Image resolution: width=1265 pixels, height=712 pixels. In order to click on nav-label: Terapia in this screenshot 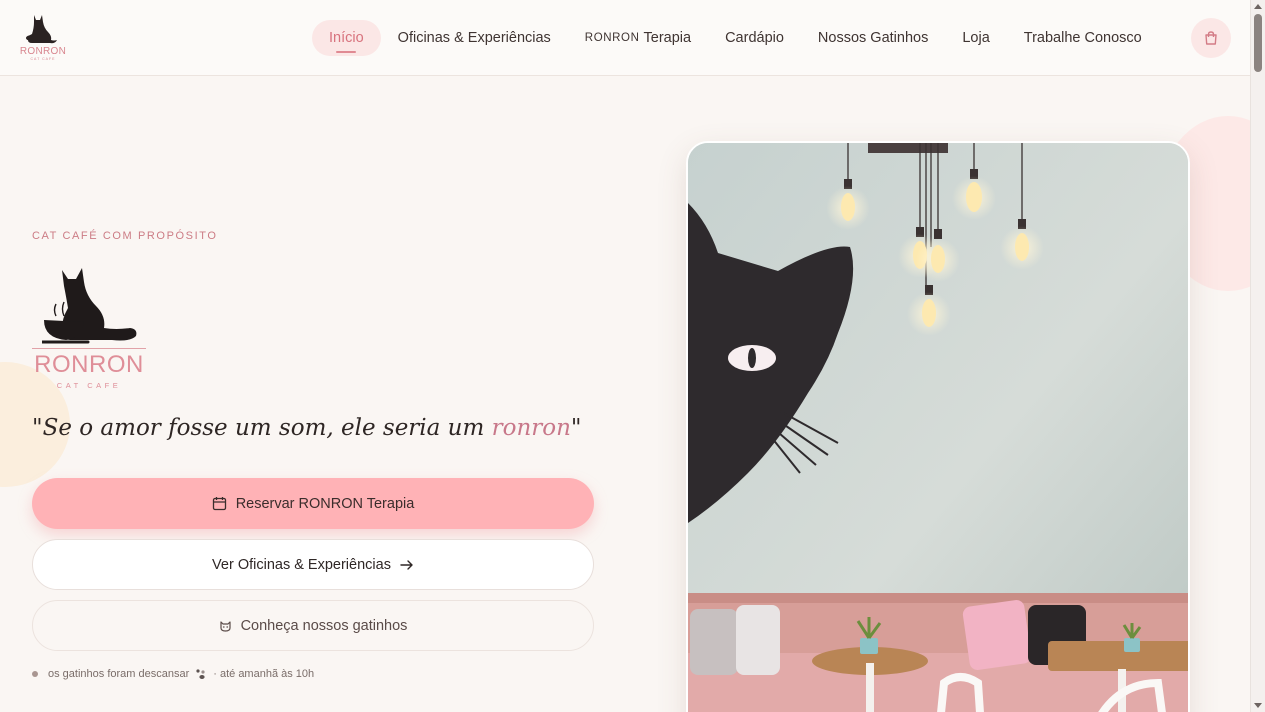, I will do `click(667, 38)`.